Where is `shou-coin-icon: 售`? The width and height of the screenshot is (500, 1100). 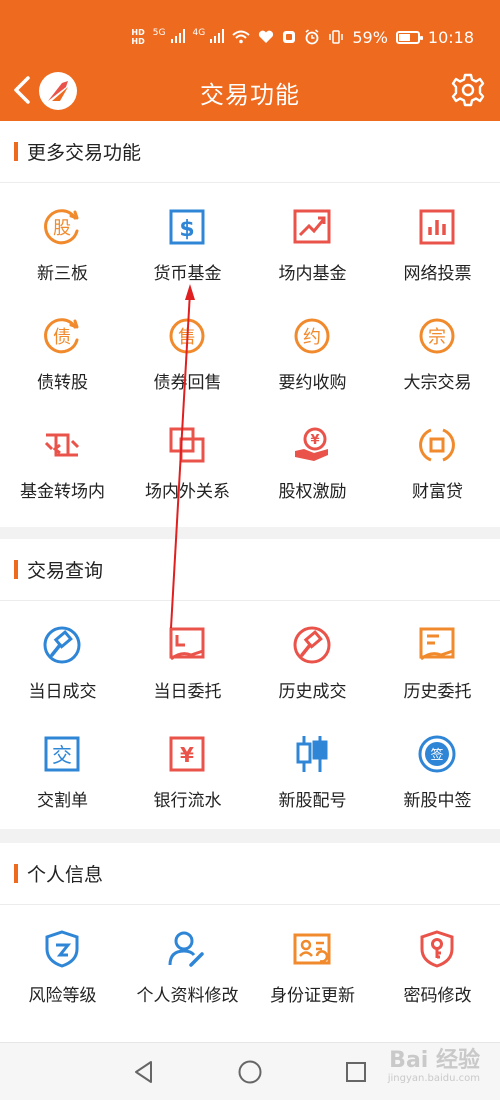 shou-coin-icon: 售 is located at coordinates (187, 336).